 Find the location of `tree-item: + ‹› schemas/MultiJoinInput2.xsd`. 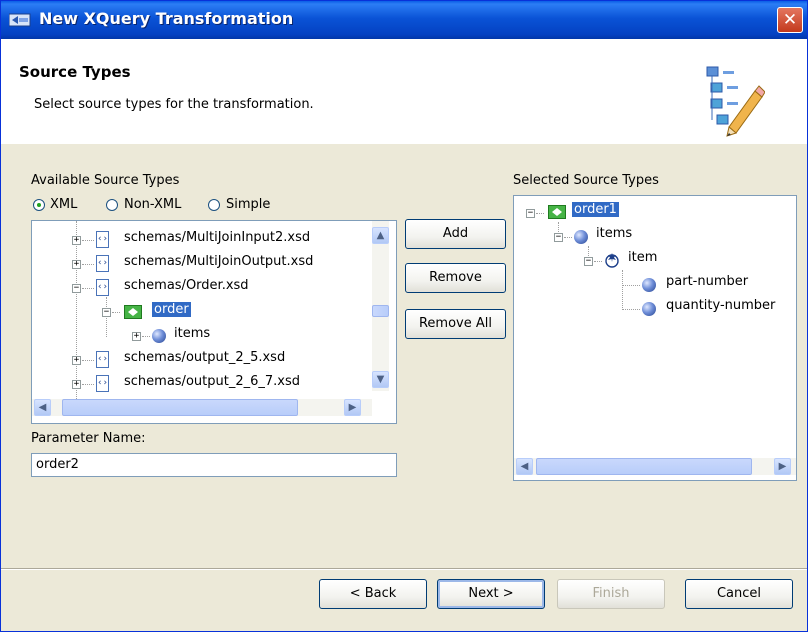

tree-item: + ‹› schemas/MultiJoinInput2.xsd is located at coordinates (202, 240).